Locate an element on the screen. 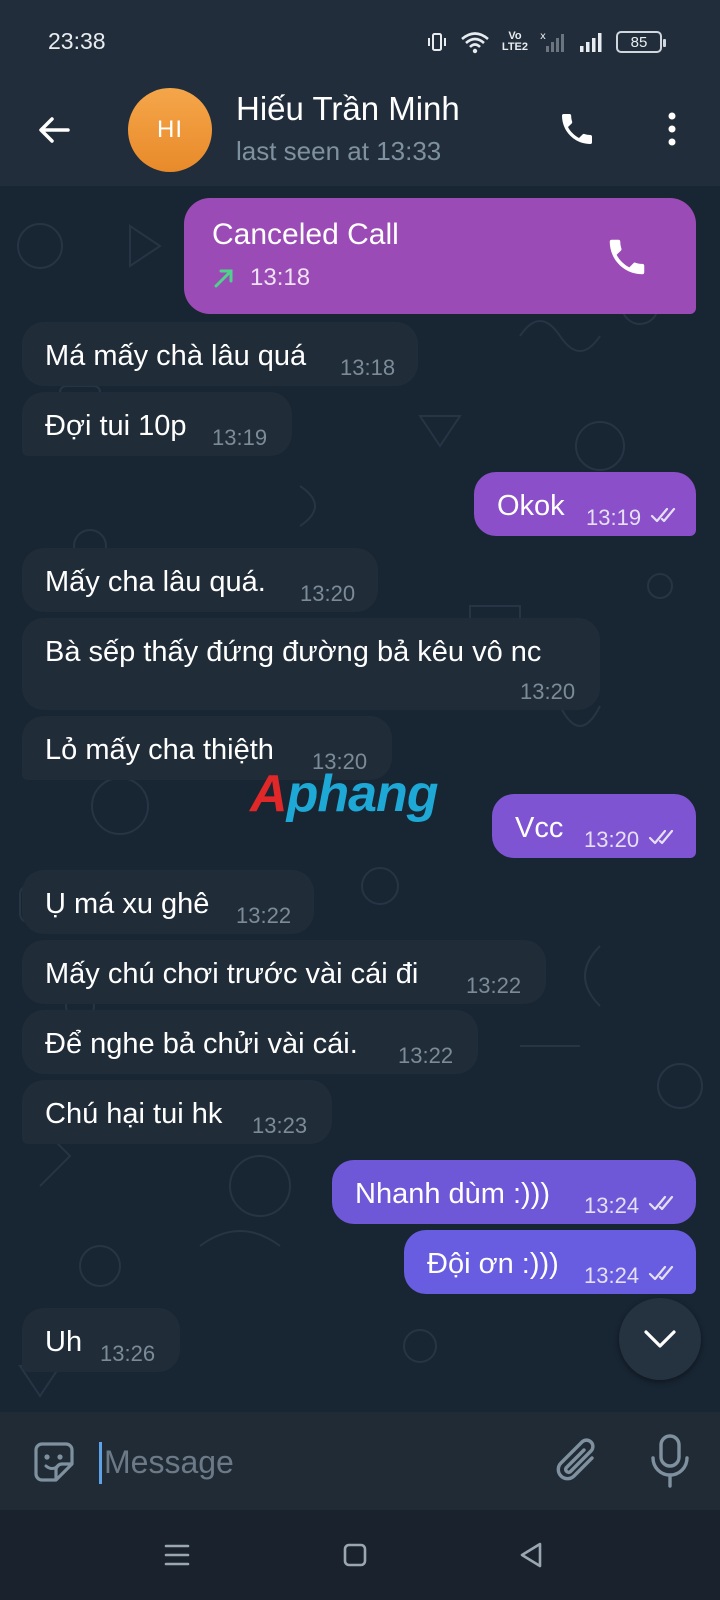 Image resolution: width=720 pixels, height=1600 pixels. volte-indicator: Vo LTE2 is located at coordinates (515, 42).